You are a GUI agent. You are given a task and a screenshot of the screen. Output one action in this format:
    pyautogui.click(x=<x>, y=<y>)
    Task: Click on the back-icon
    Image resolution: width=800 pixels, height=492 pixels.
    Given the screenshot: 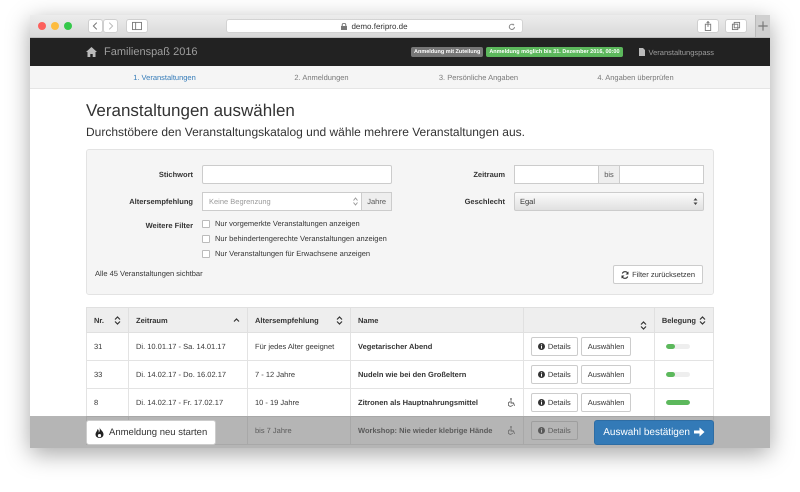 What is the action you would take?
    pyautogui.click(x=95, y=26)
    